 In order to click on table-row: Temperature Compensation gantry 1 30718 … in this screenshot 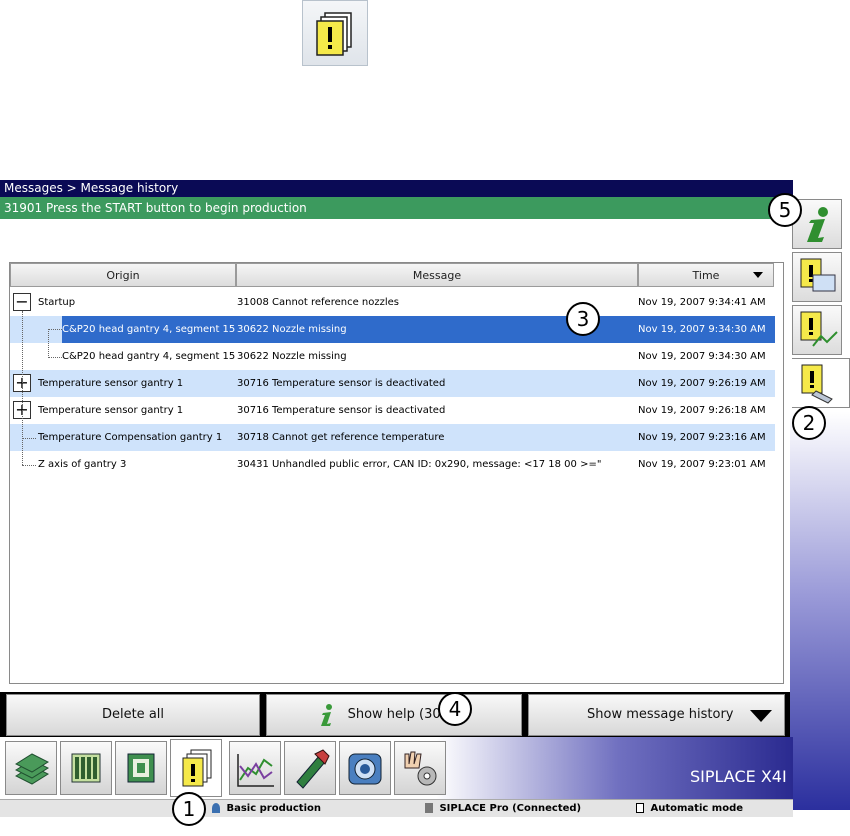, I will do `click(392, 437)`.